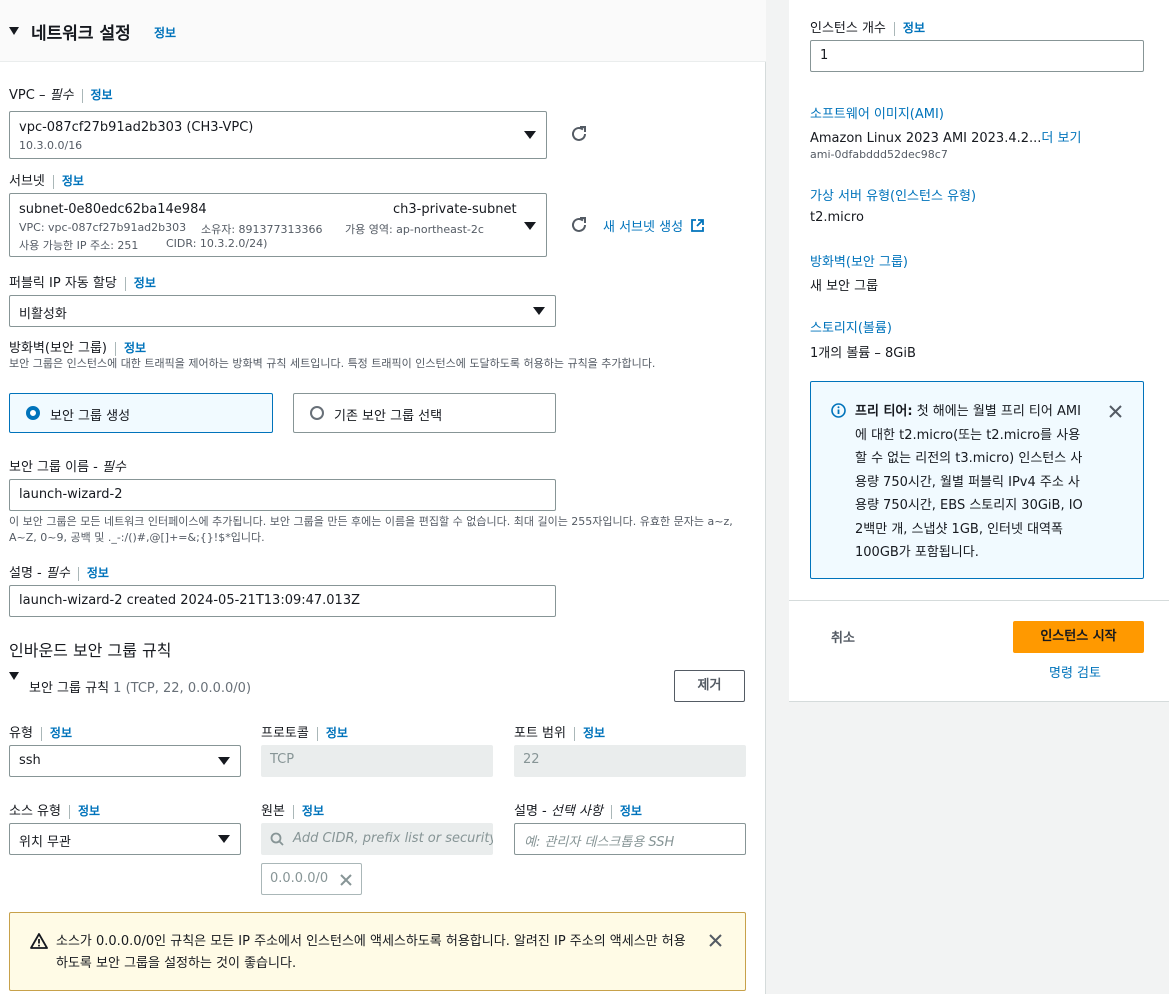 The image size is (1169, 994). What do you see at coordinates (838, 410) in the screenshot?
I see `info-icon` at bounding box center [838, 410].